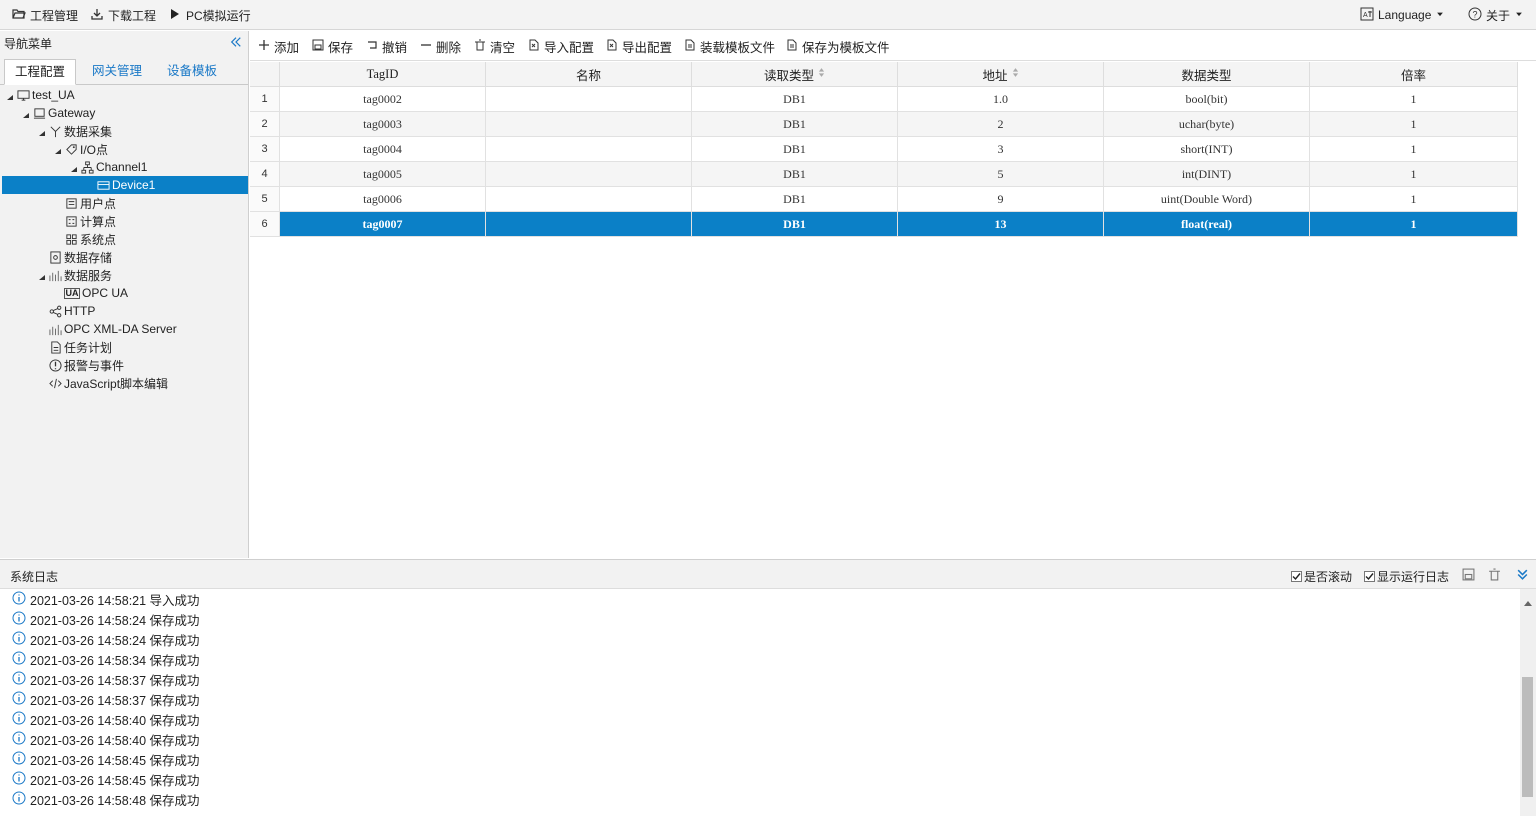 The height and width of the screenshot is (840, 1536). What do you see at coordinates (124, 347) in the screenshot?
I see `tree-item-task-plan: 任务计划` at bounding box center [124, 347].